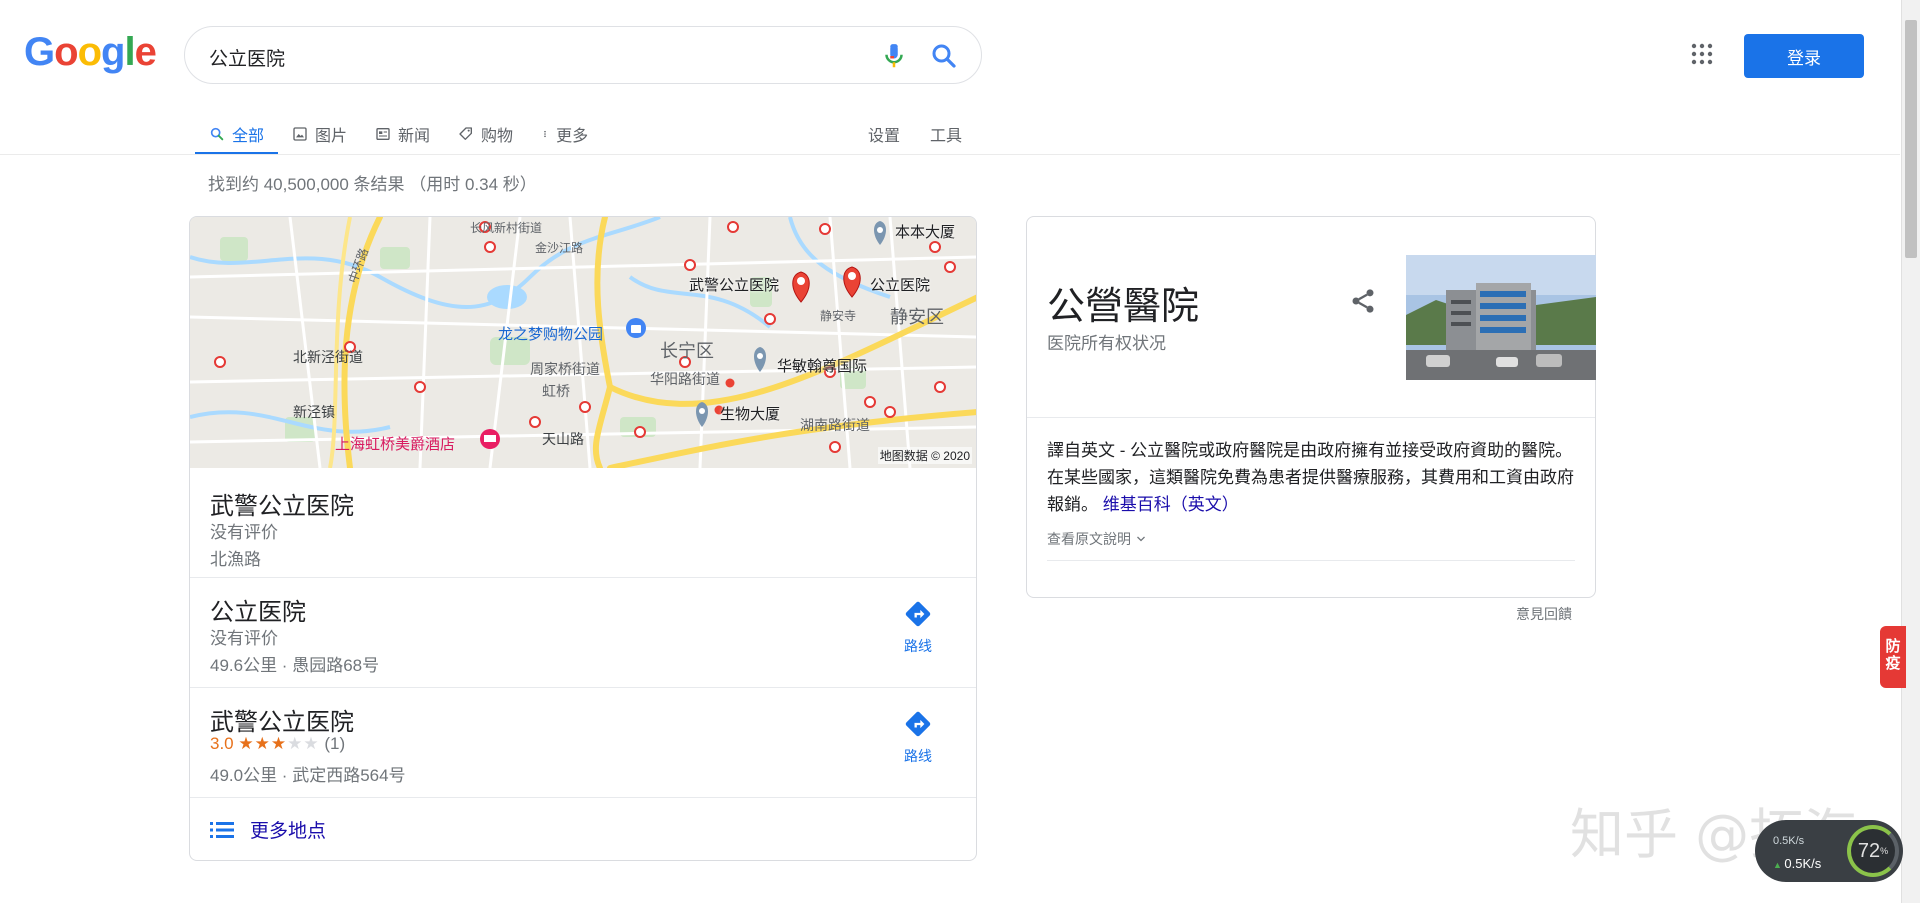 Image resolution: width=1920 pixels, height=903 pixels. I want to click on map-label: 华敏翰尊国际, so click(822, 366).